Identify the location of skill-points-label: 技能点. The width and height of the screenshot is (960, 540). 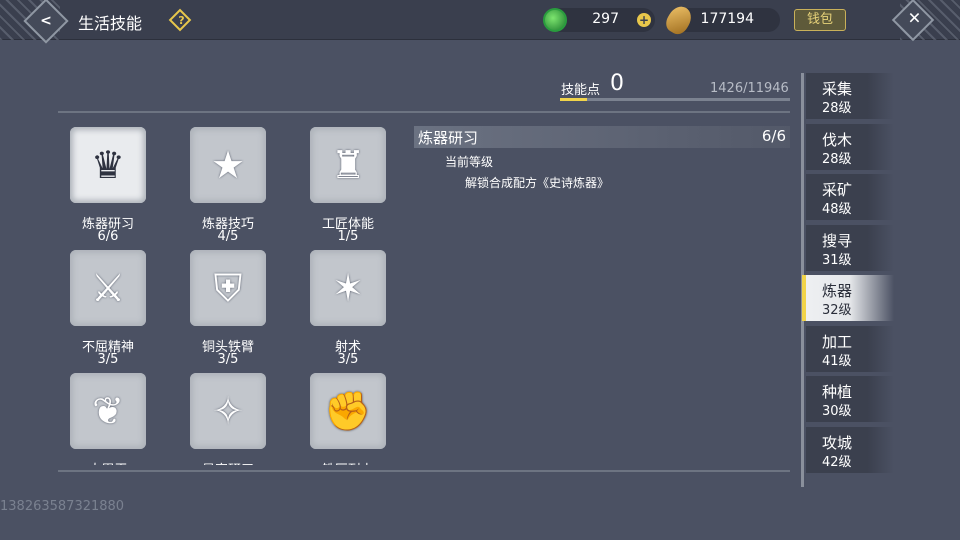
(581, 90).